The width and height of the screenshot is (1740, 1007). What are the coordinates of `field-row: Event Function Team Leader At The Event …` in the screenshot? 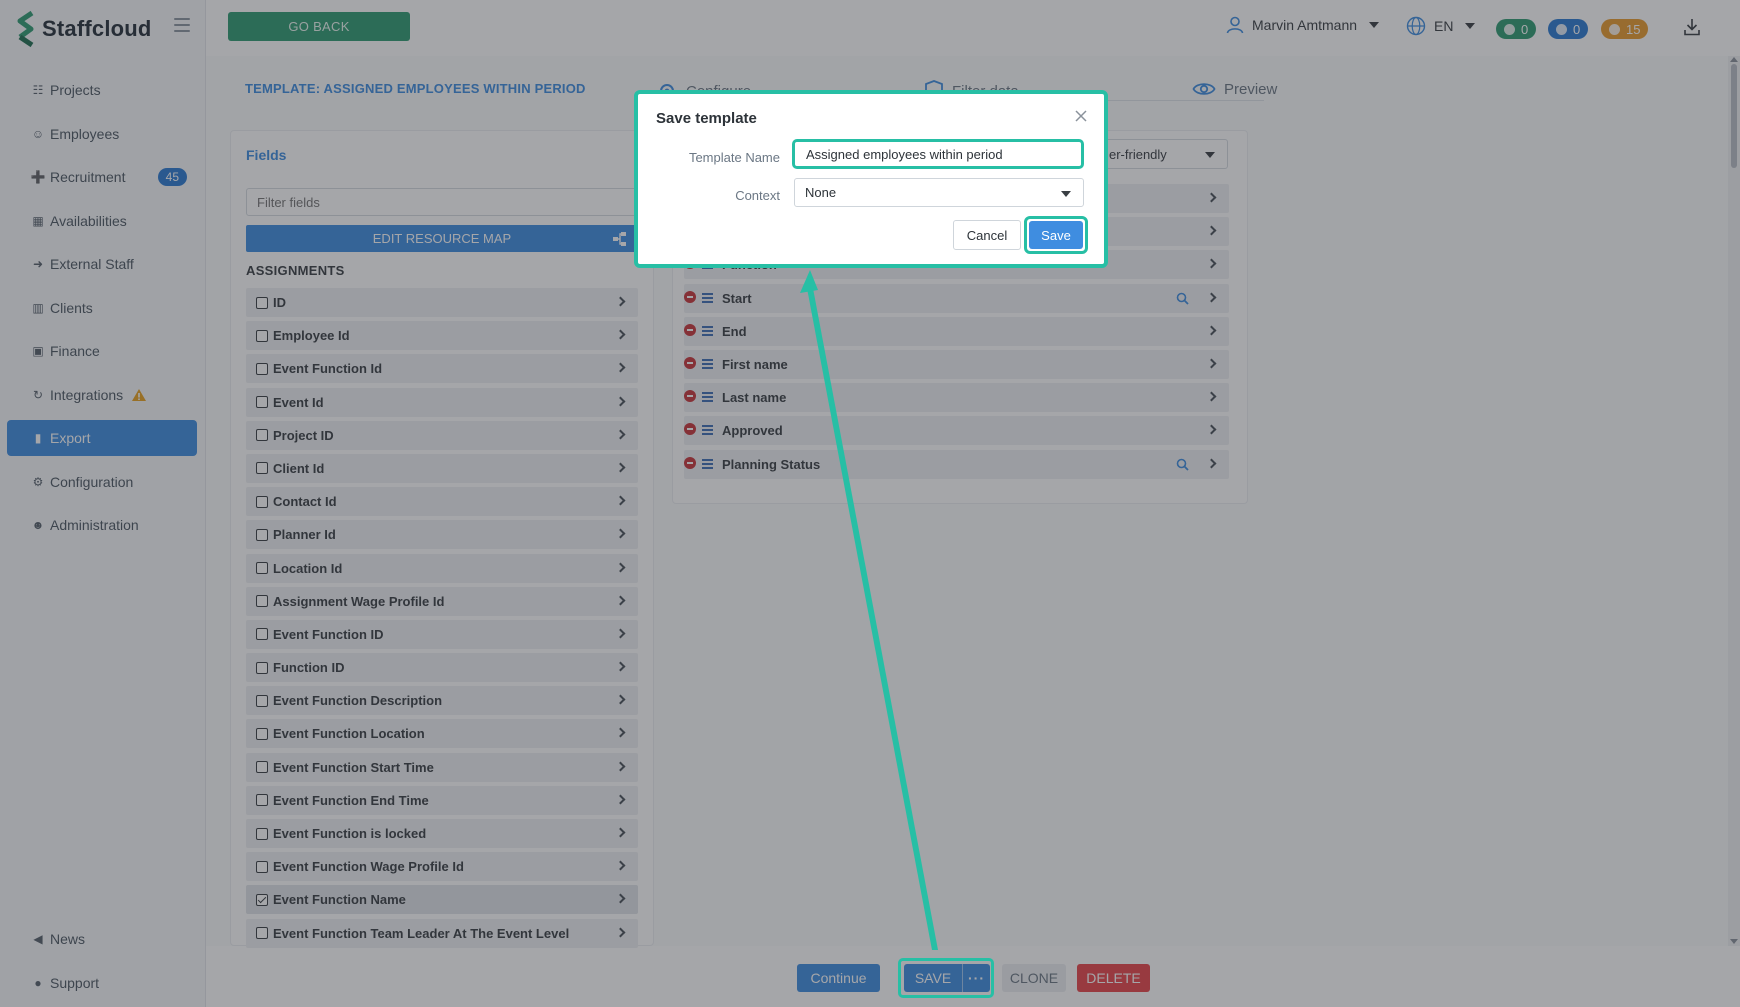 It's located at (442, 933).